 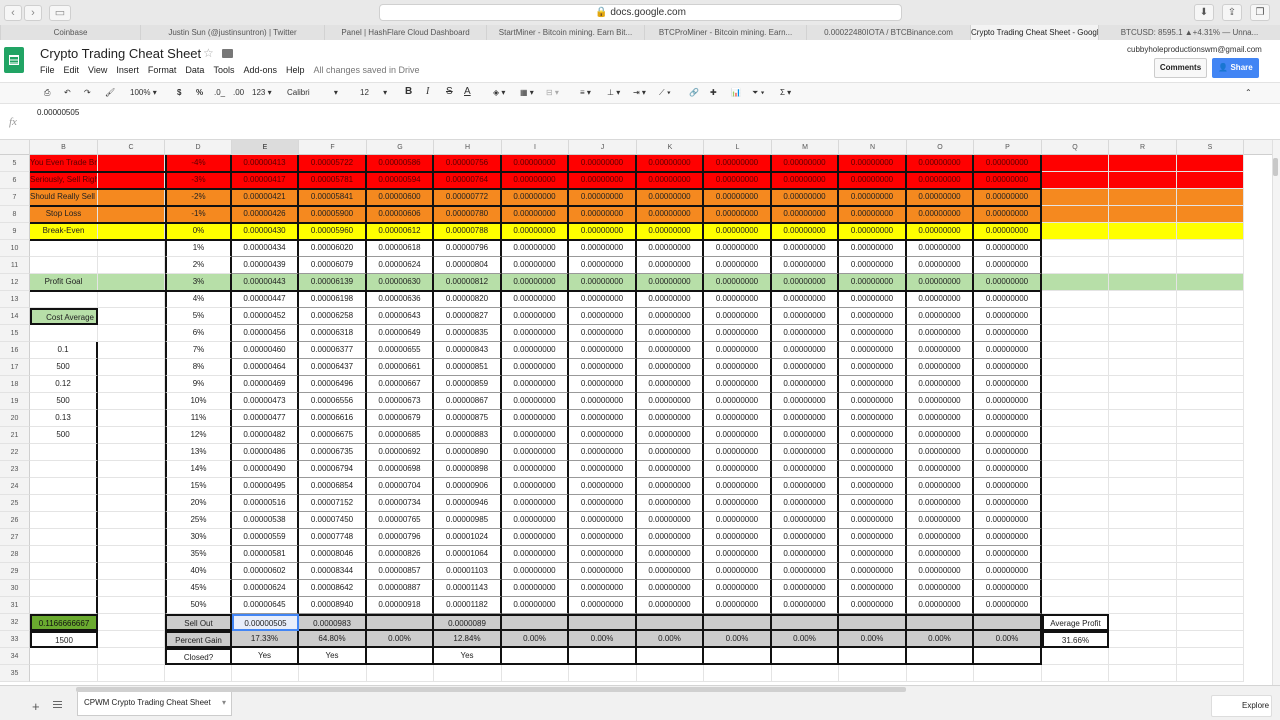 What do you see at coordinates (265, 486) in the screenshot?
I see `price-cell: 0.00000495` at bounding box center [265, 486].